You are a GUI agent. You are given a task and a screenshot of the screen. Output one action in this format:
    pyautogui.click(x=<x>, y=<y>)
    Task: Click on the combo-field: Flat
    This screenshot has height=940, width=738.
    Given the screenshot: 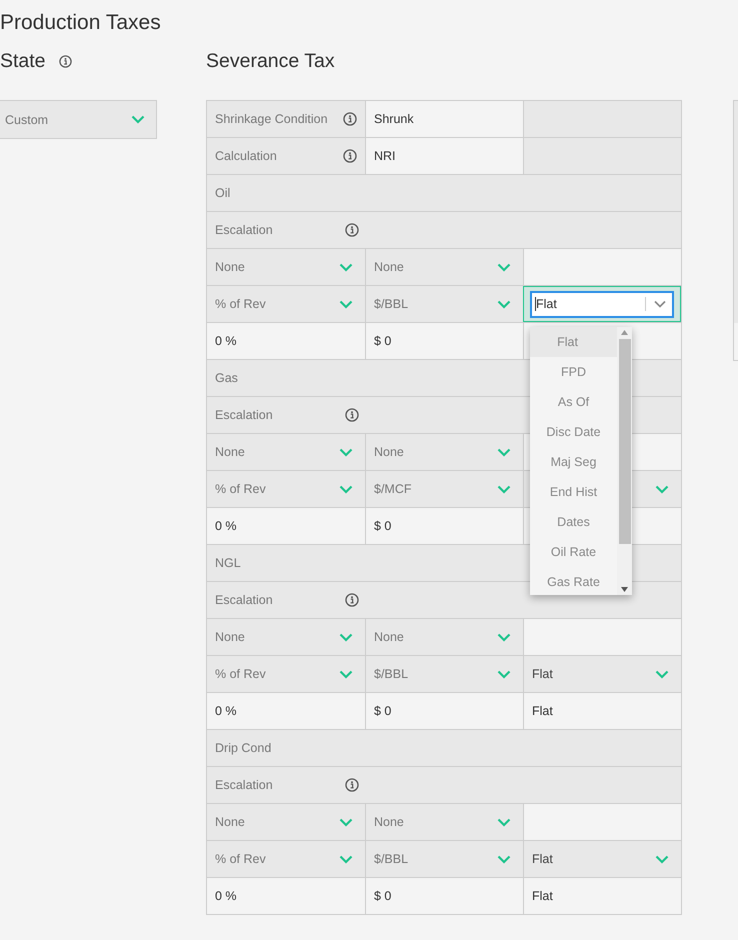 What is the action you would take?
    pyautogui.click(x=602, y=304)
    